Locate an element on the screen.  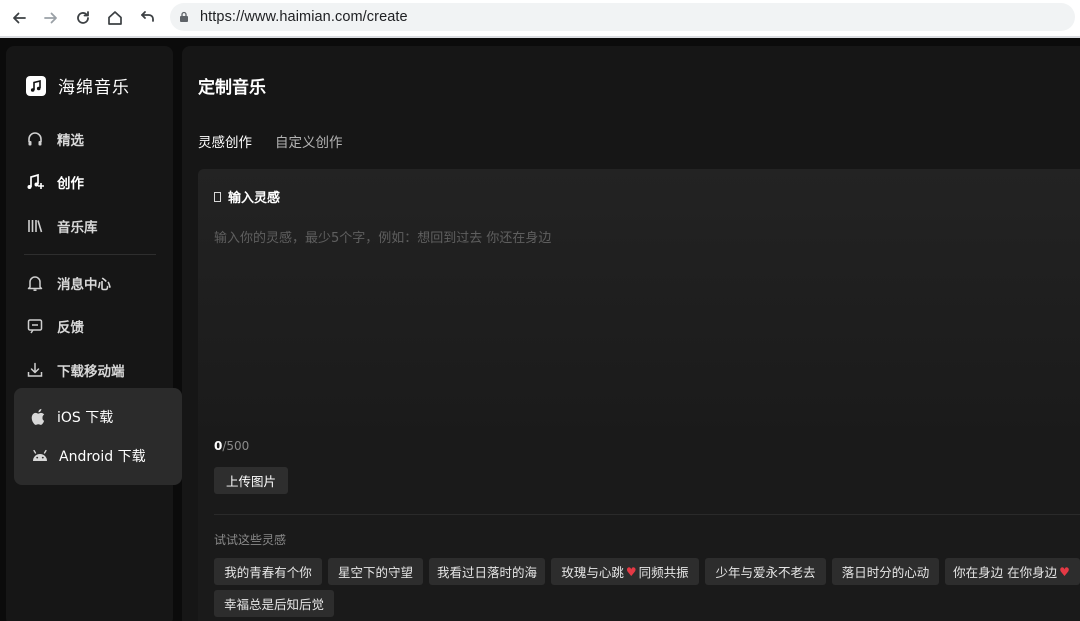
page-title: 定制音乐 is located at coordinates (232, 88).